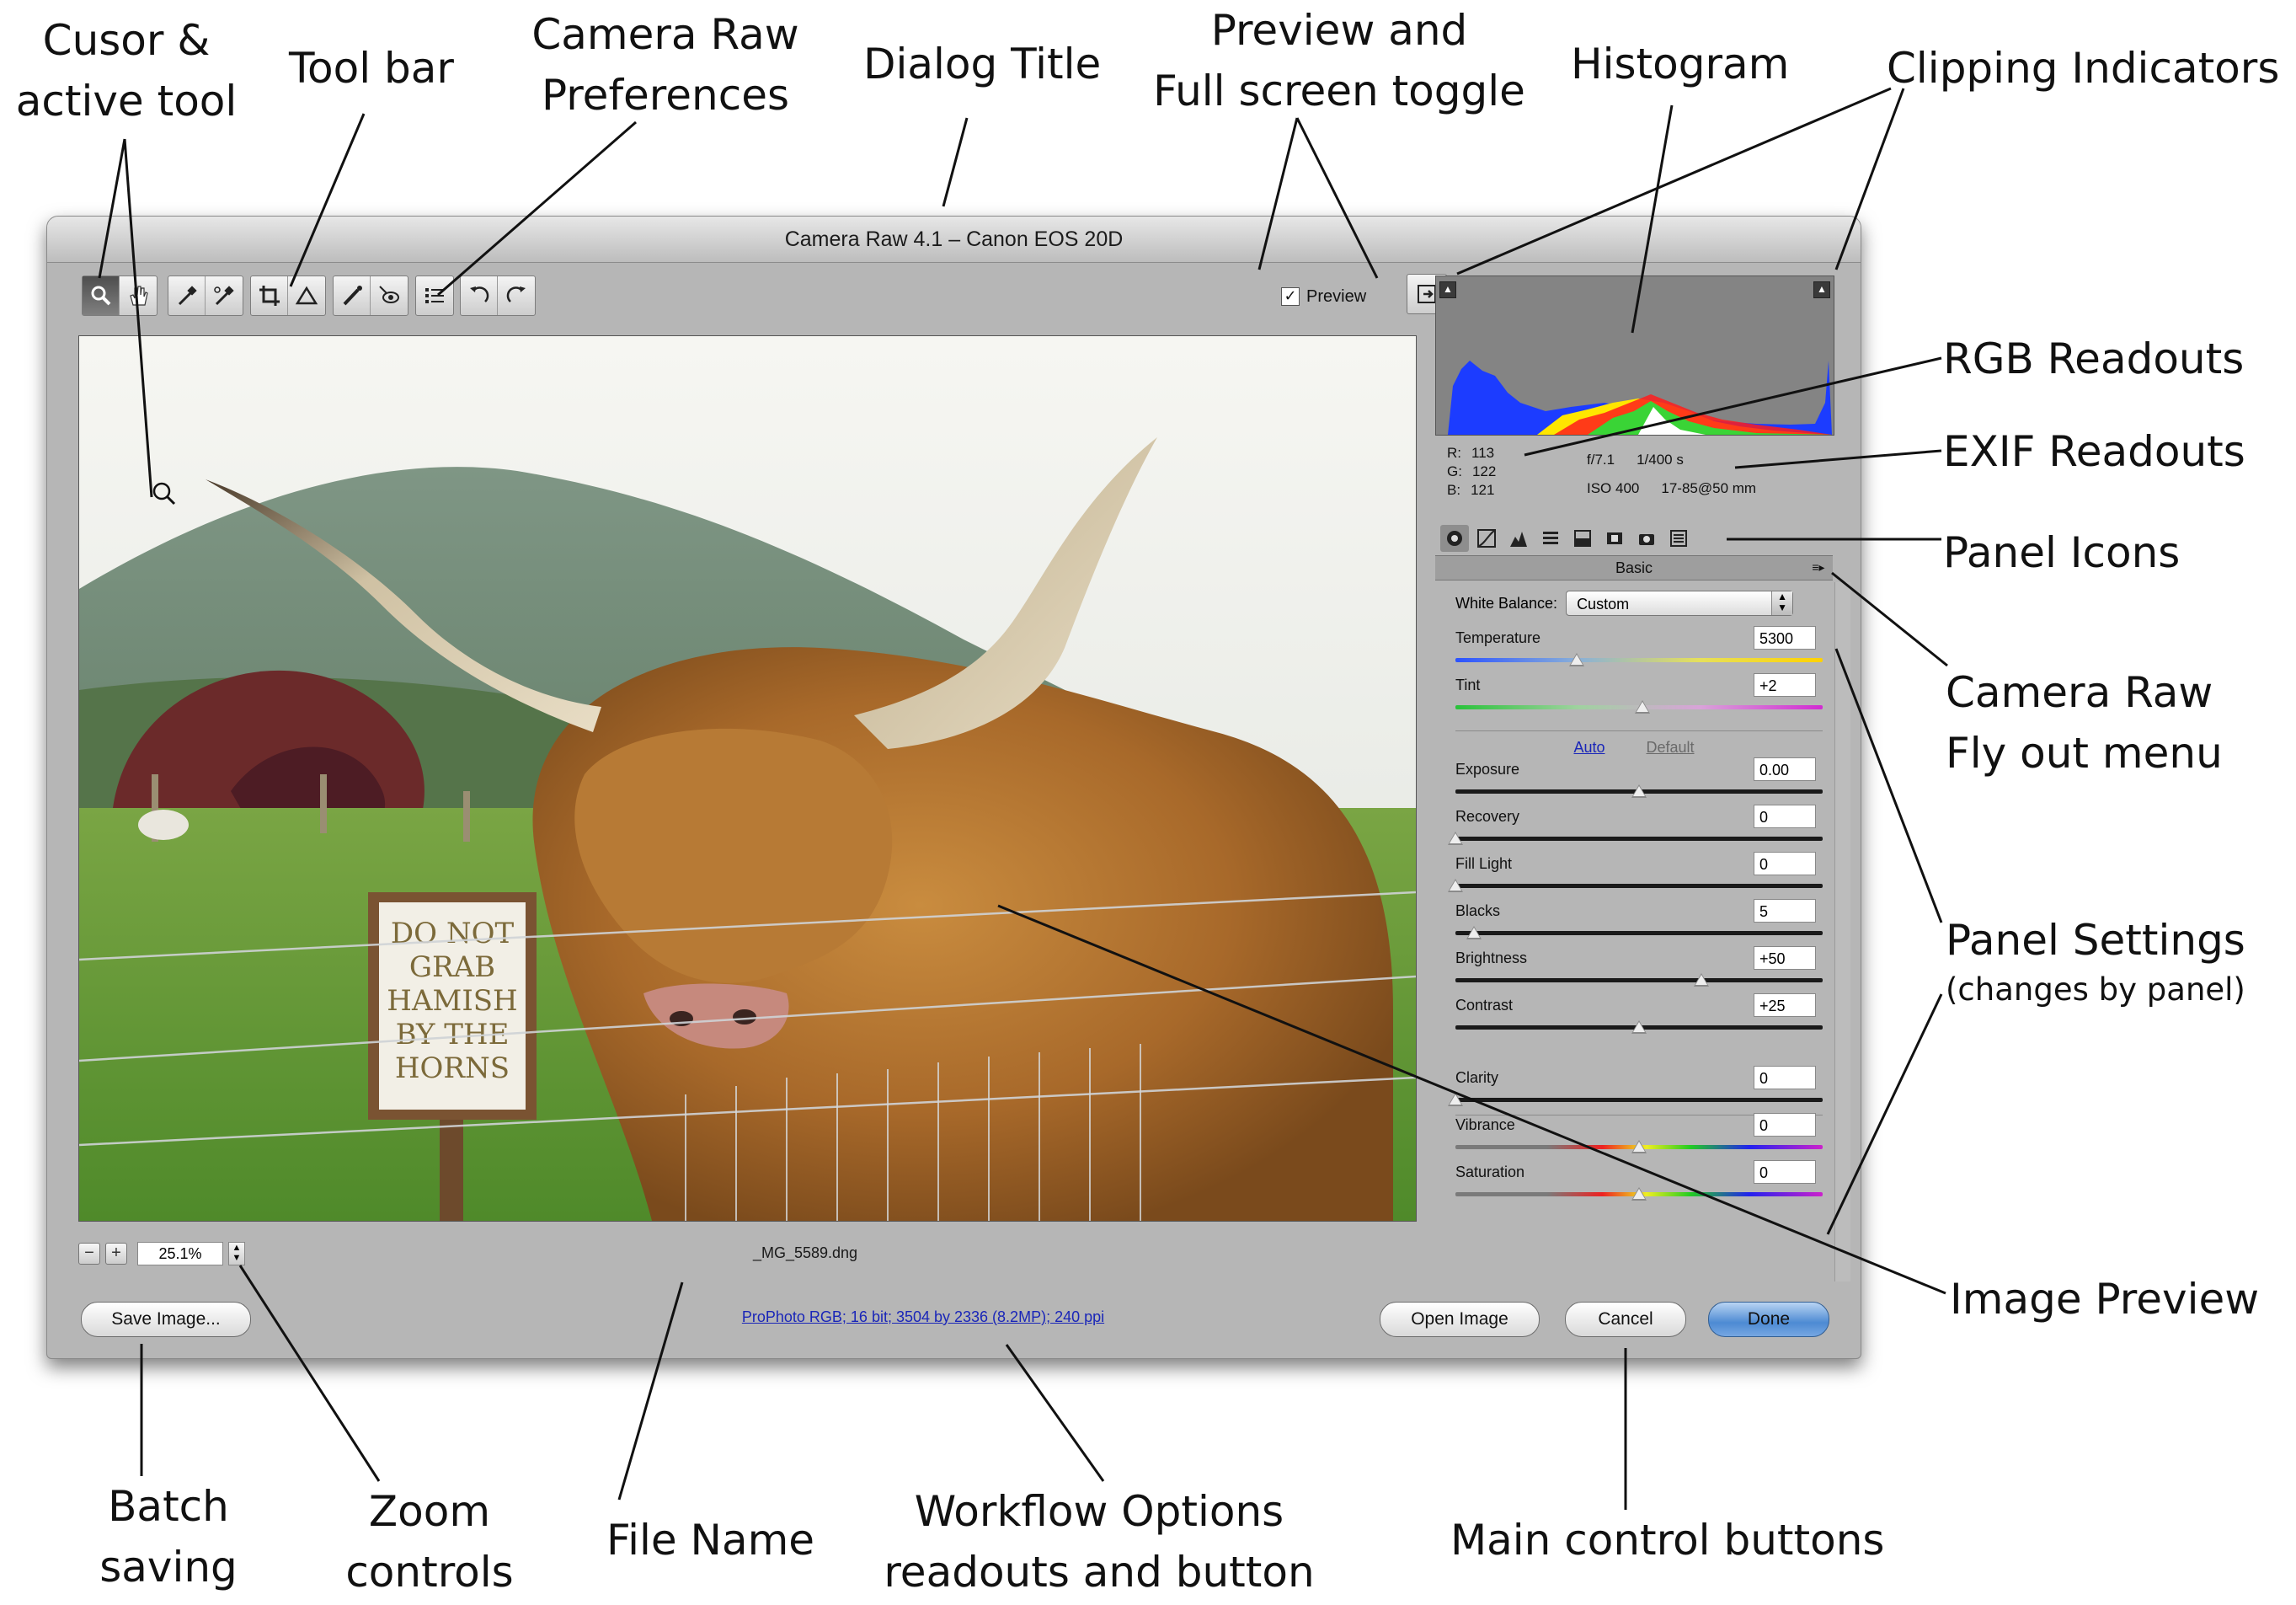 This screenshot has width=2296, height=1605. Describe the element at coordinates (1785, 638) in the screenshot. I see `slider-value-field: 5300` at that location.